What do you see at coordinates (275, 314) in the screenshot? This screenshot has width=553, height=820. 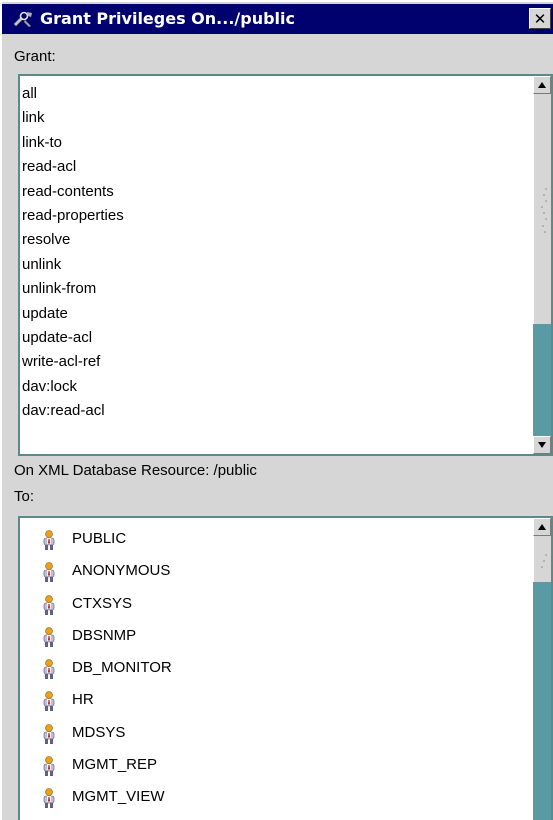 I see `list-item: update` at bounding box center [275, 314].